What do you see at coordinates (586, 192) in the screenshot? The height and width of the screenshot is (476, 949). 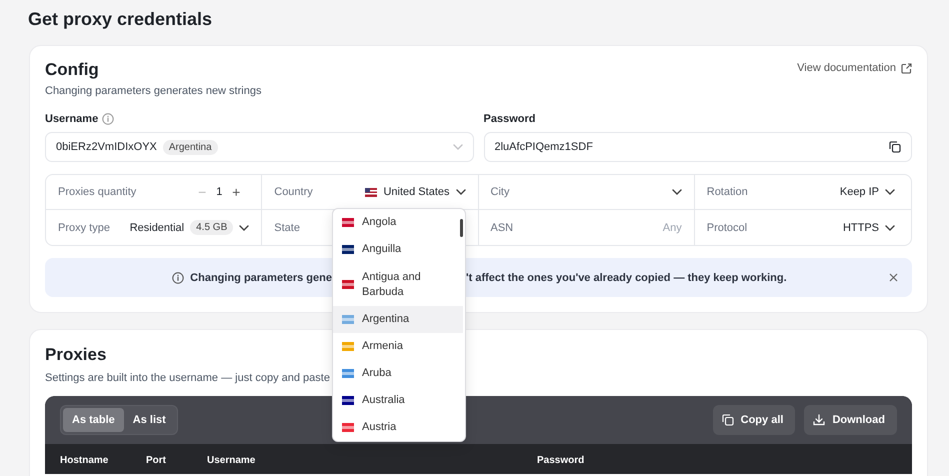 I see `parameter-select: City` at bounding box center [586, 192].